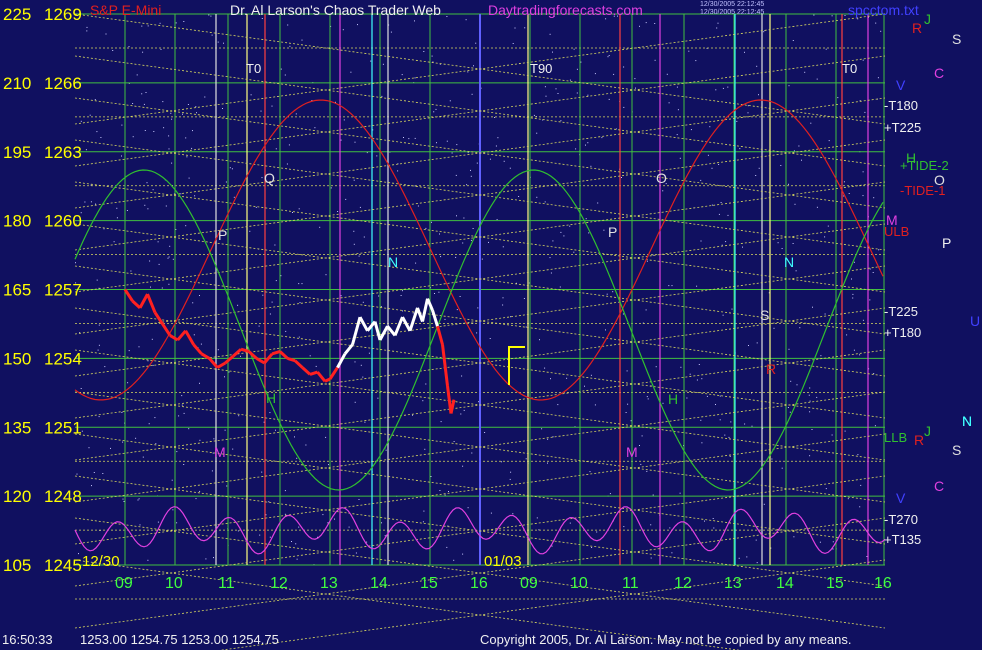  What do you see at coordinates (902, 332) in the screenshot?
I see `right-label: +T180` at bounding box center [902, 332].